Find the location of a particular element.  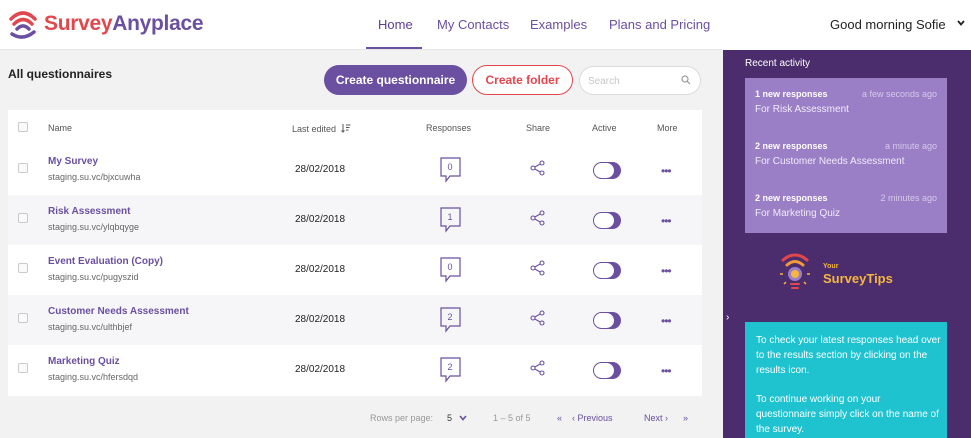

questionnaire-url: staging.su.vc/ylqbqyge is located at coordinates (94, 227).